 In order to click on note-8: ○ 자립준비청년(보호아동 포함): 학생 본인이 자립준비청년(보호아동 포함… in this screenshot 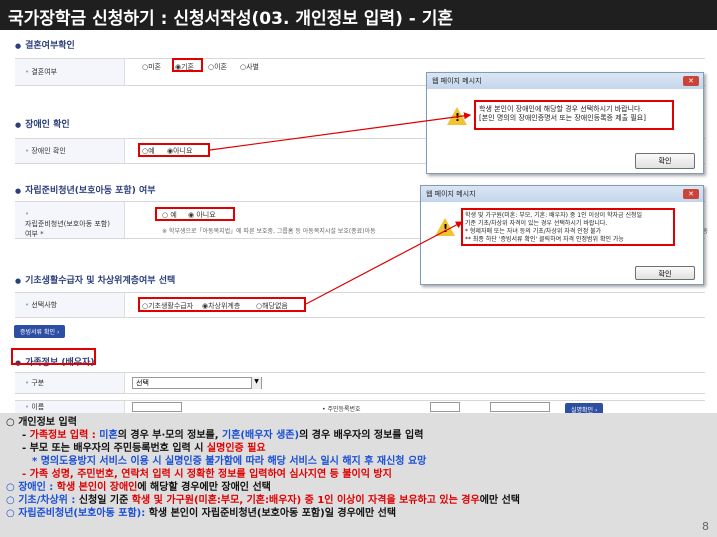, I will do `click(201, 513)`.